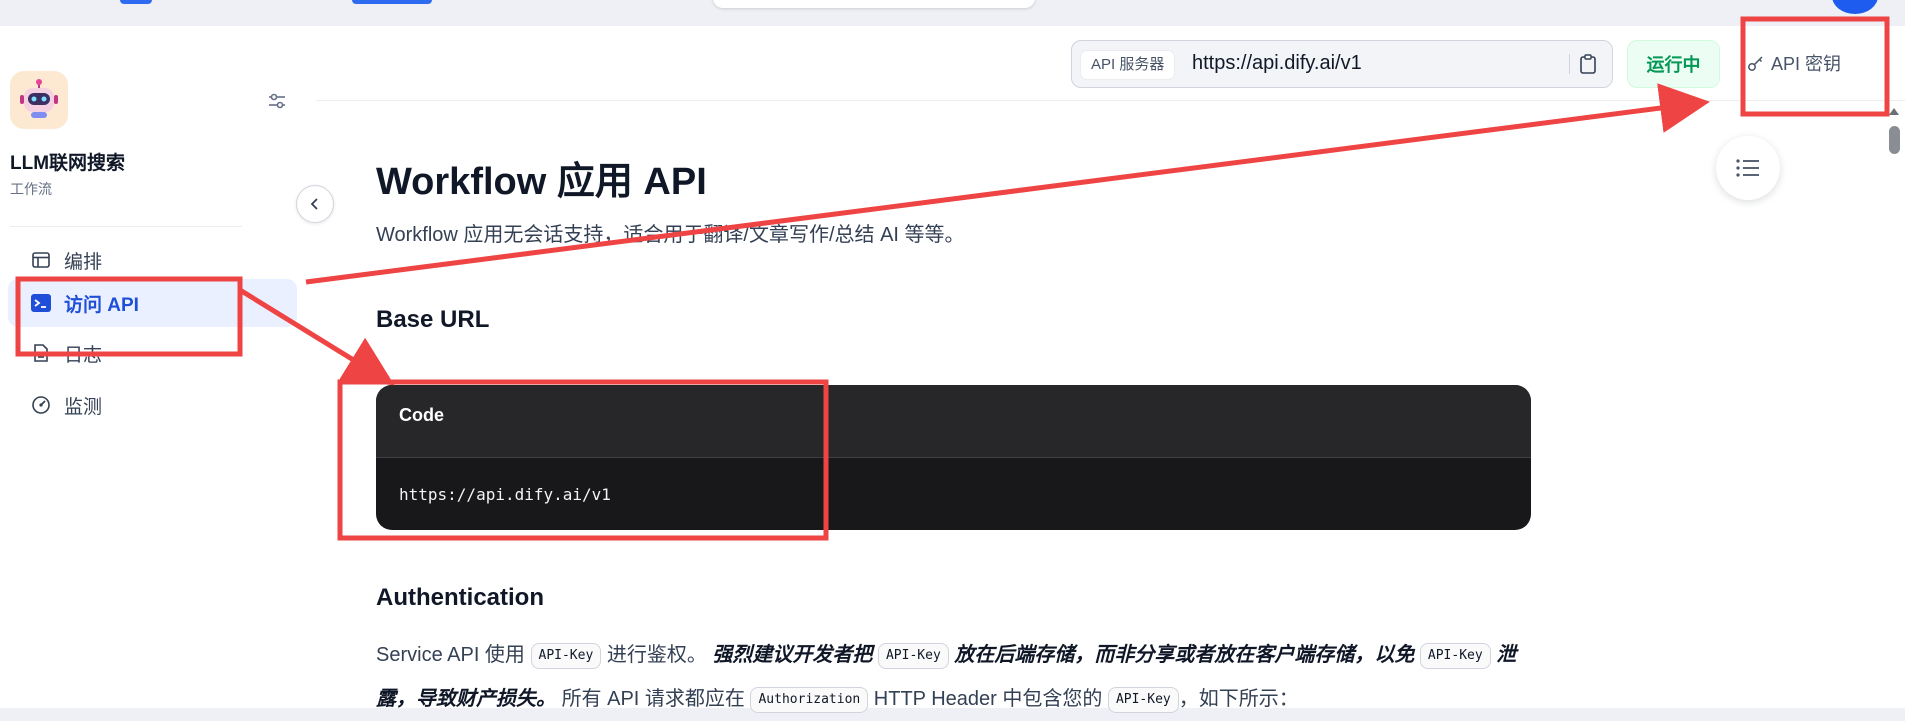 The image size is (1905, 721). What do you see at coordinates (1894, 140) in the screenshot?
I see `scroll-thumb` at bounding box center [1894, 140].